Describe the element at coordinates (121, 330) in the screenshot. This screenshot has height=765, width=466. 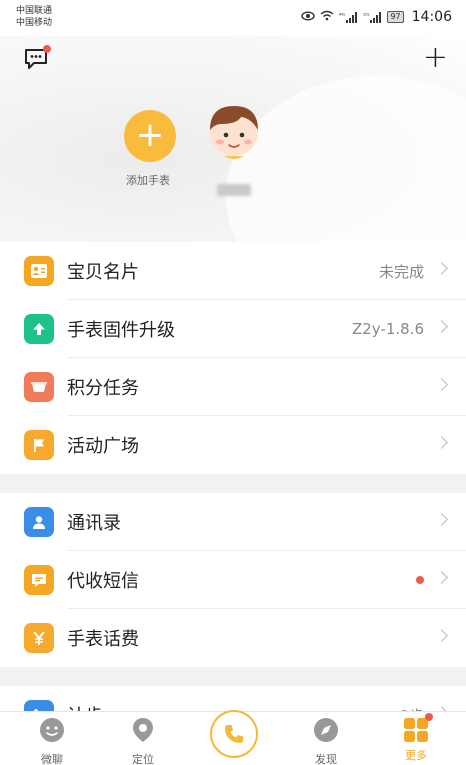
I see `menu-item-label: 手表固件升级` at that location.